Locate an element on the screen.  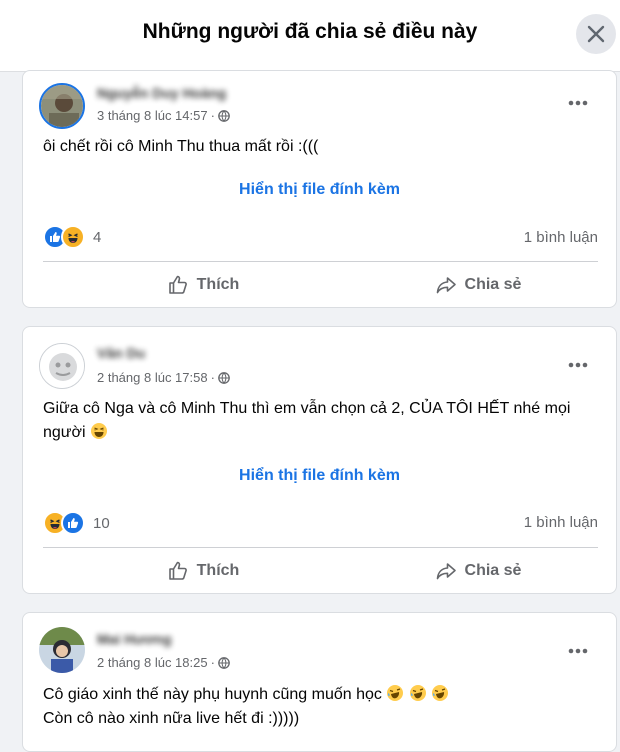
close-icon is located at coordinates (596, 34).